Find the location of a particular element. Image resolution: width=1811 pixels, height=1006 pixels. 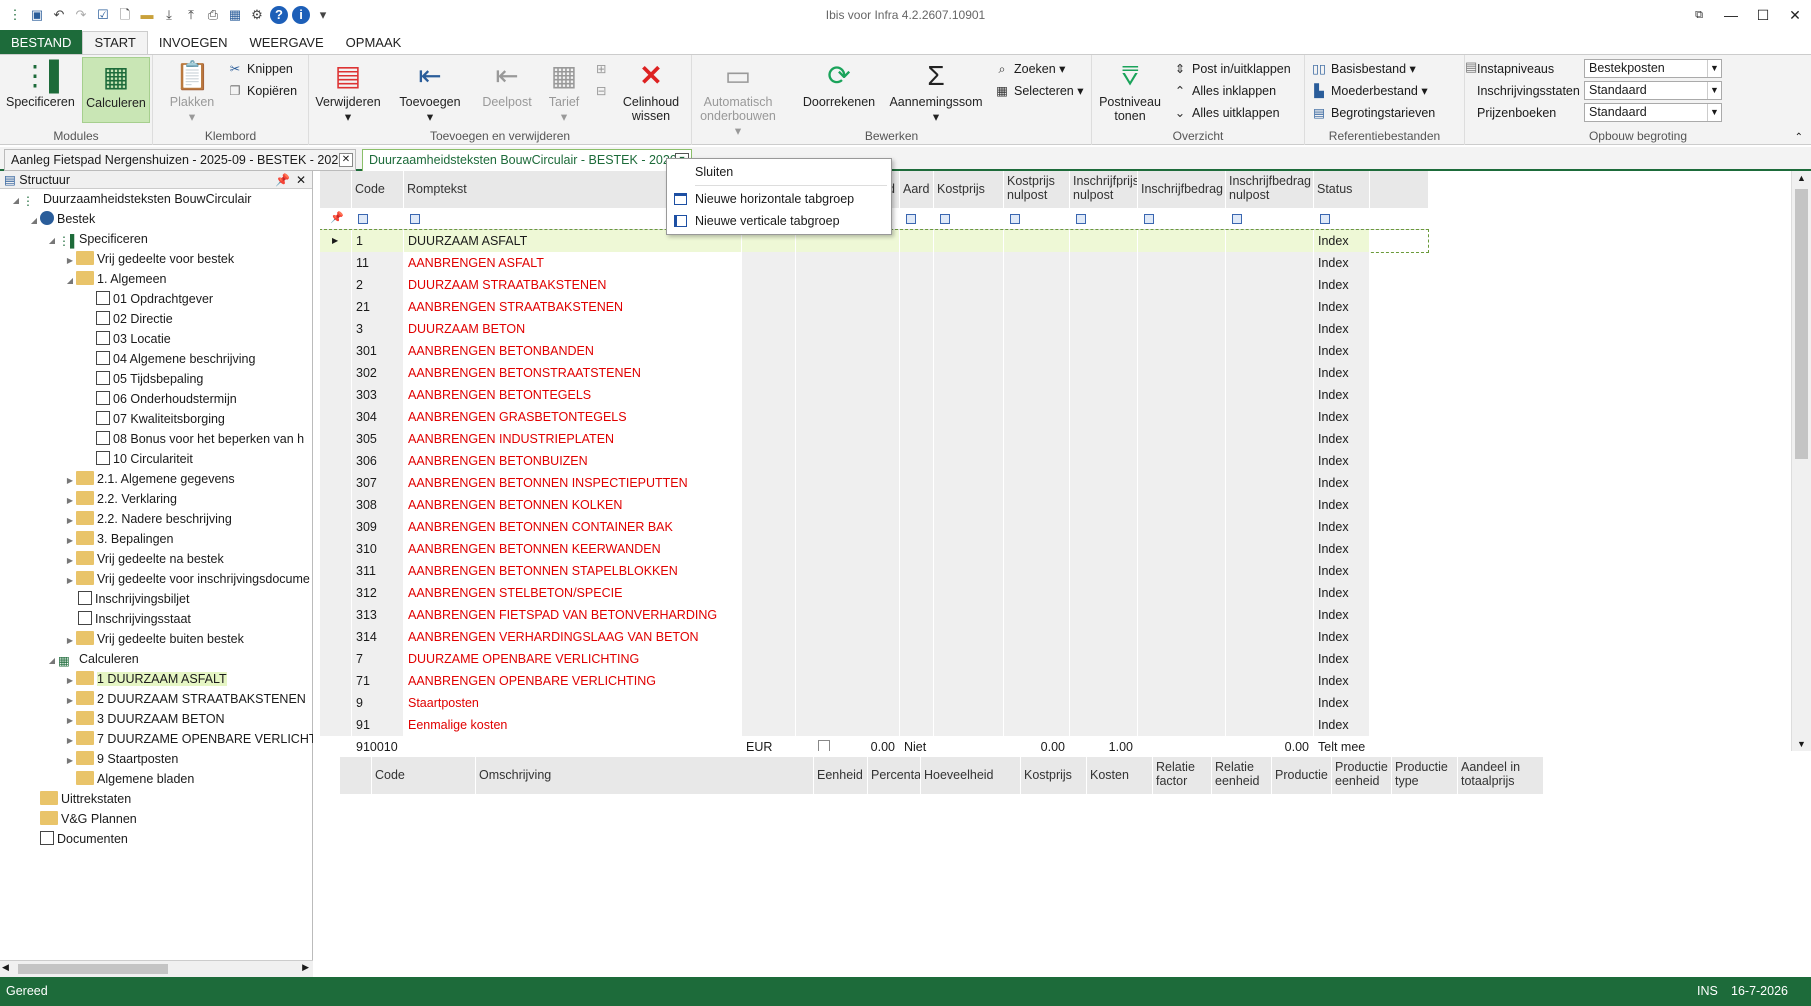

detail-col-kostprijs: Kostprijs is located at coordinates (1054, 775).